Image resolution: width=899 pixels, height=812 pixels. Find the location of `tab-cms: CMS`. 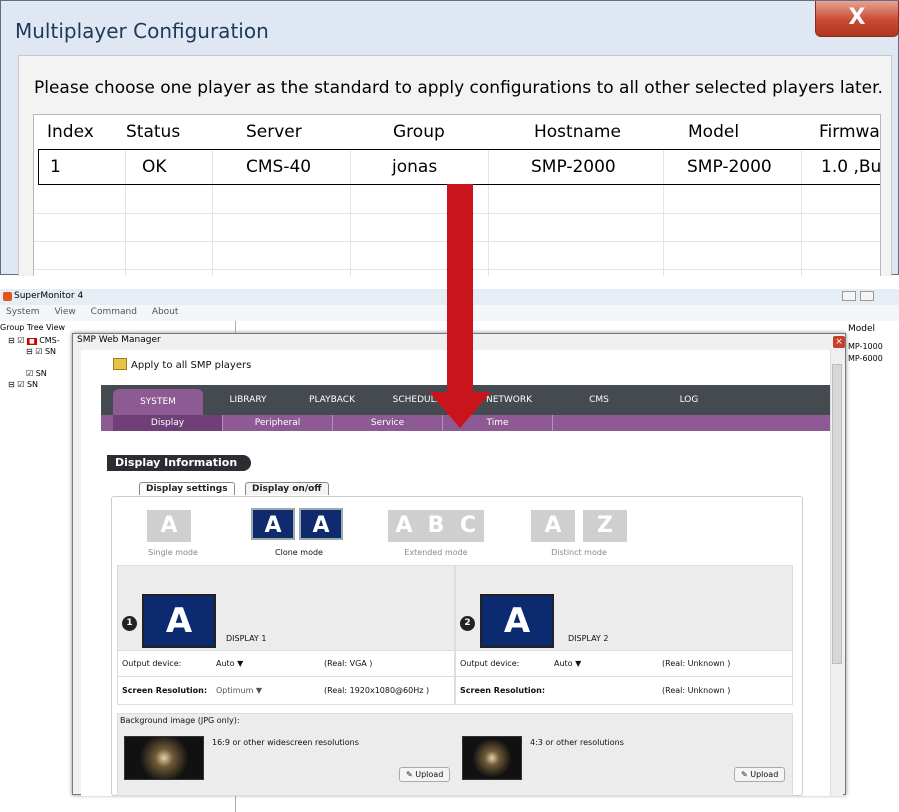

tab-cms: CMS is located at coordinates (599, 400).